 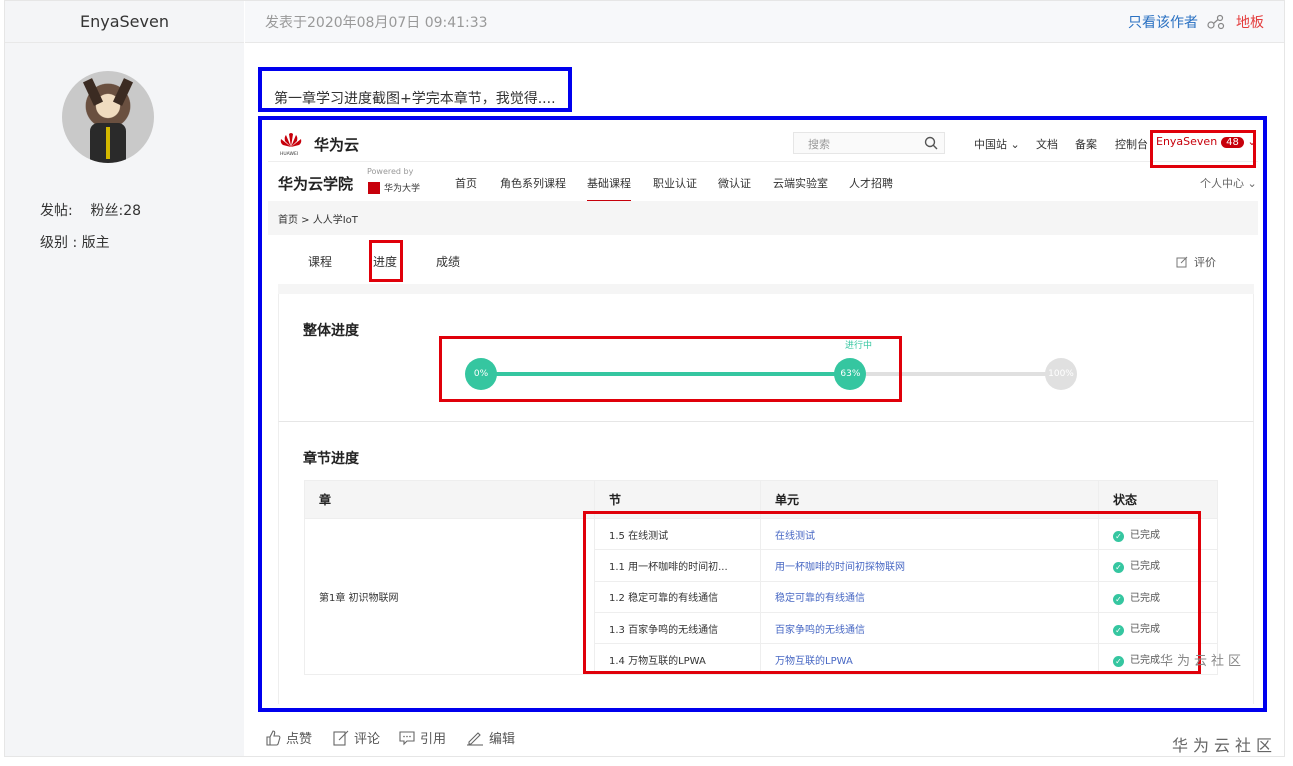 What do you see at coordinates (320, 261) in the screenshot?
I see `tab-course: 课程` at bounding box center [320, 261].